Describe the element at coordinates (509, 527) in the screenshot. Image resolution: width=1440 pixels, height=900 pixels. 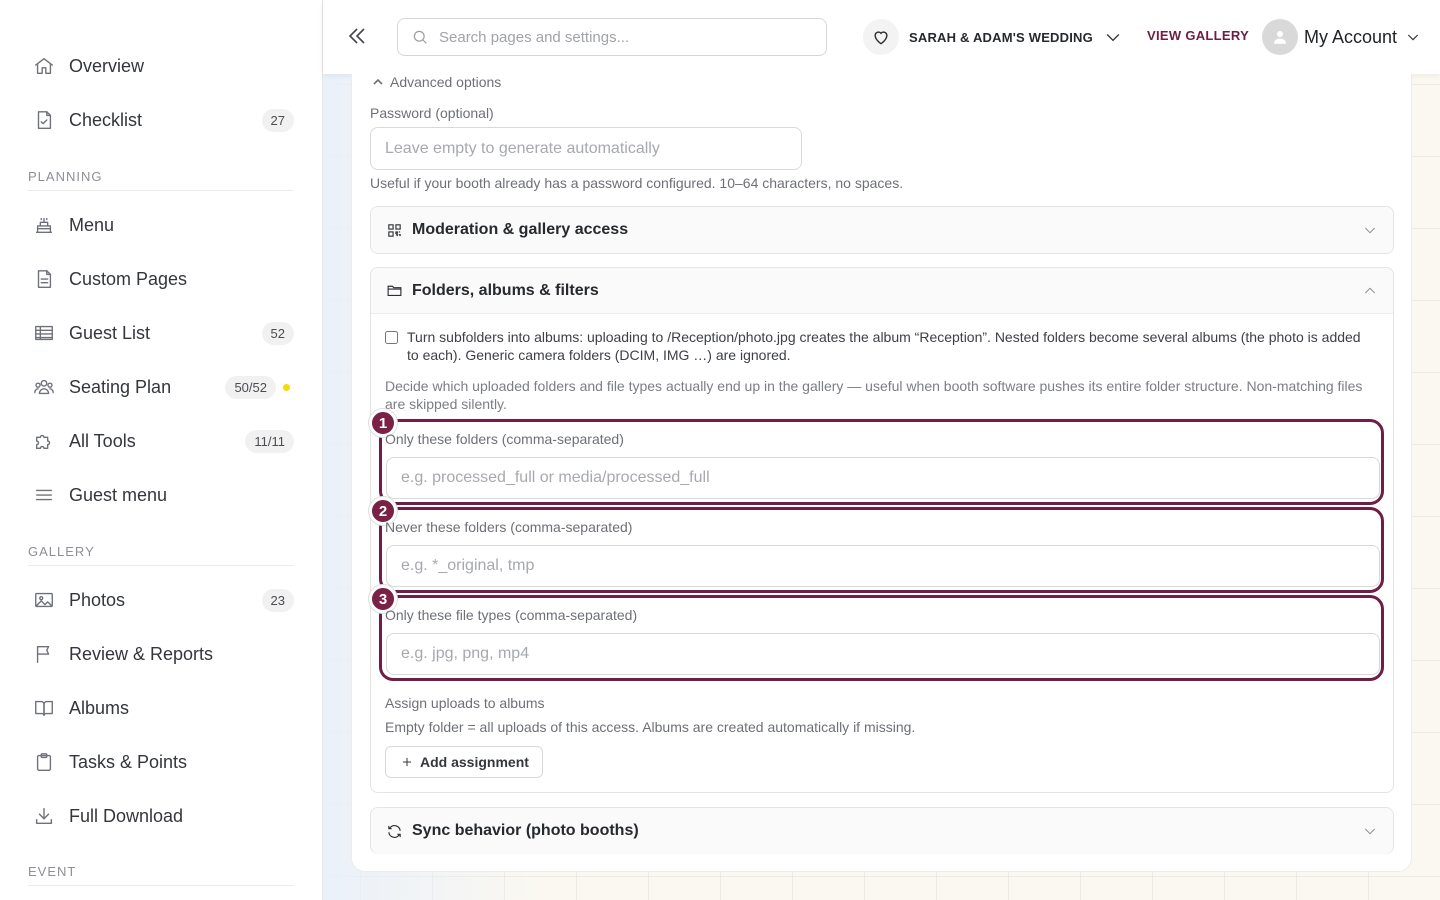
I see `exclude-folders-label: Never these folders (comma-separated)` at that location.